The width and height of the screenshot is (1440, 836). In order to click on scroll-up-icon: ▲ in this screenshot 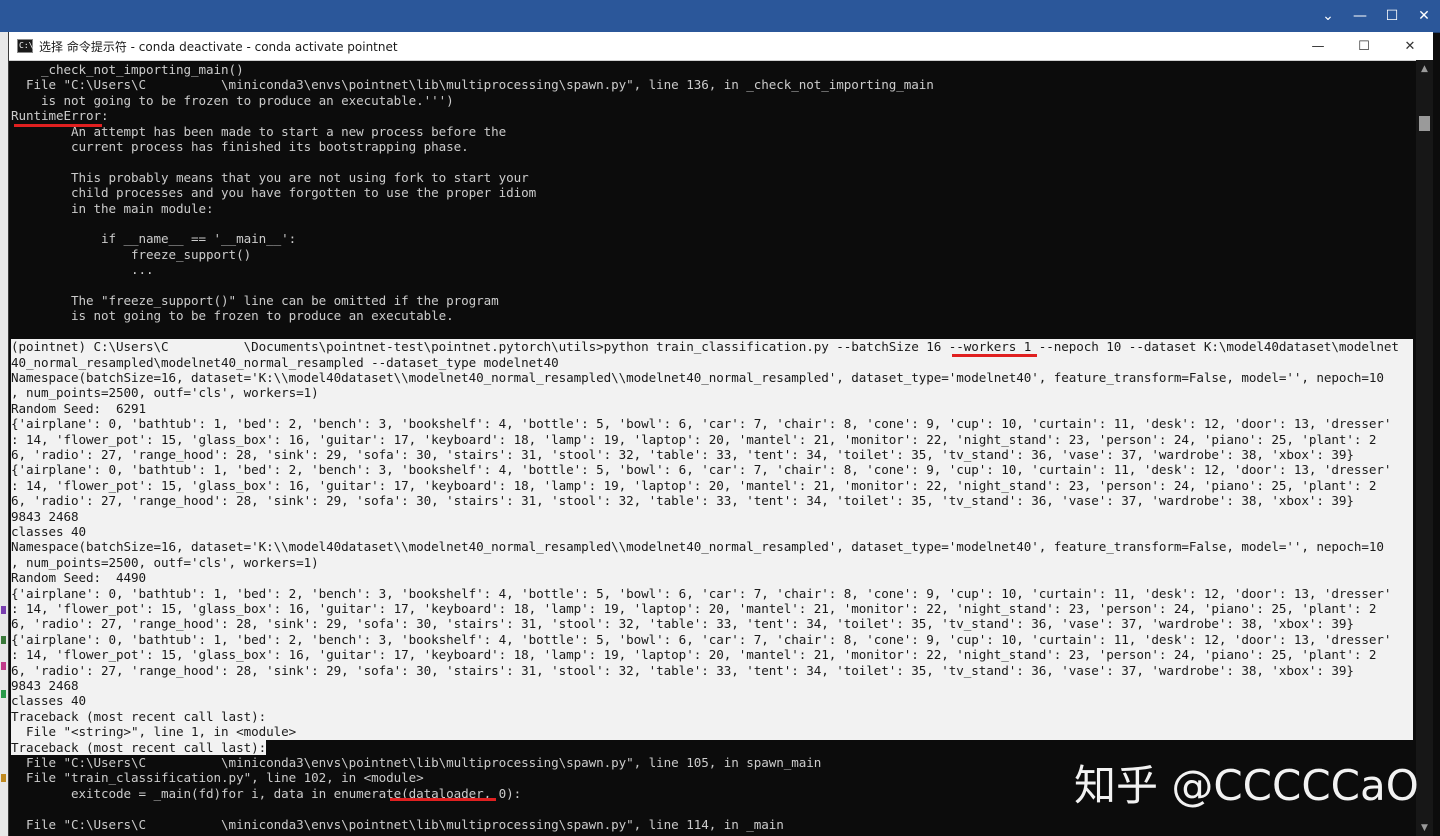, I will do `click(1424, 68)`.